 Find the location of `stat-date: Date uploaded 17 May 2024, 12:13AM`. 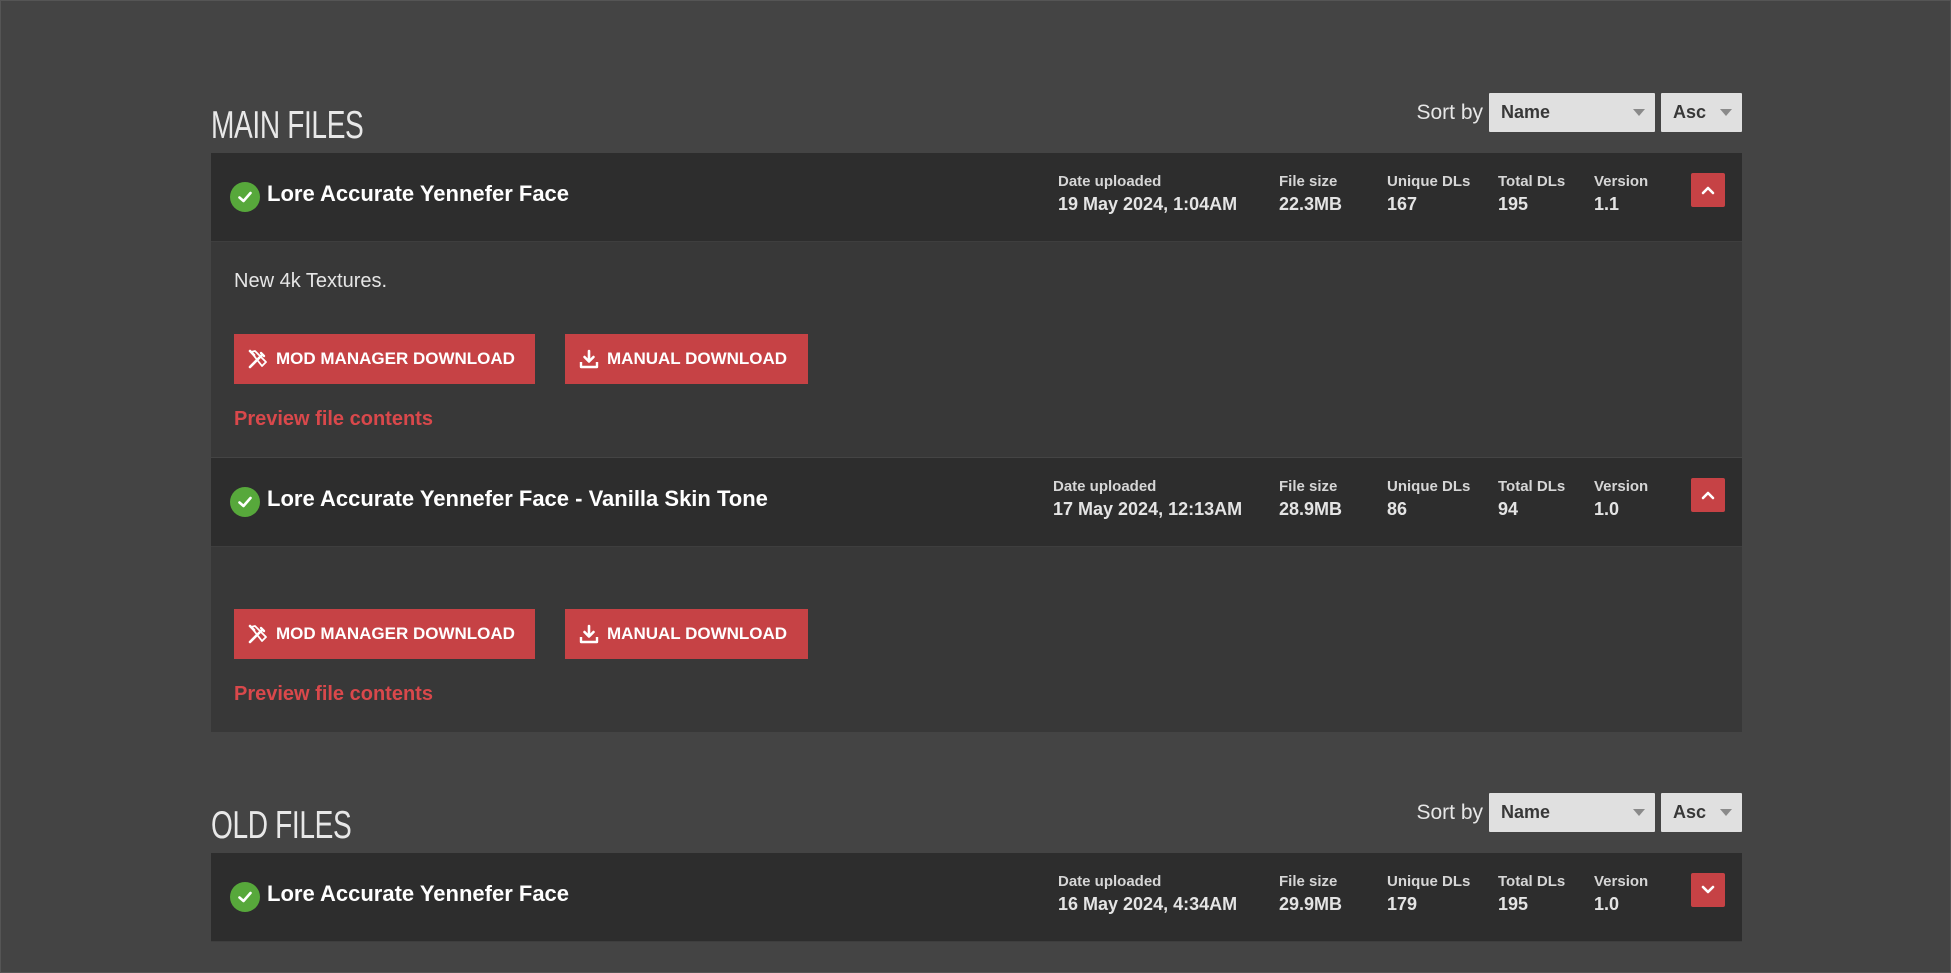

stat-date: Date uploaded 17 May 2024, 12:13AM is located at coordinates (1147, 499).